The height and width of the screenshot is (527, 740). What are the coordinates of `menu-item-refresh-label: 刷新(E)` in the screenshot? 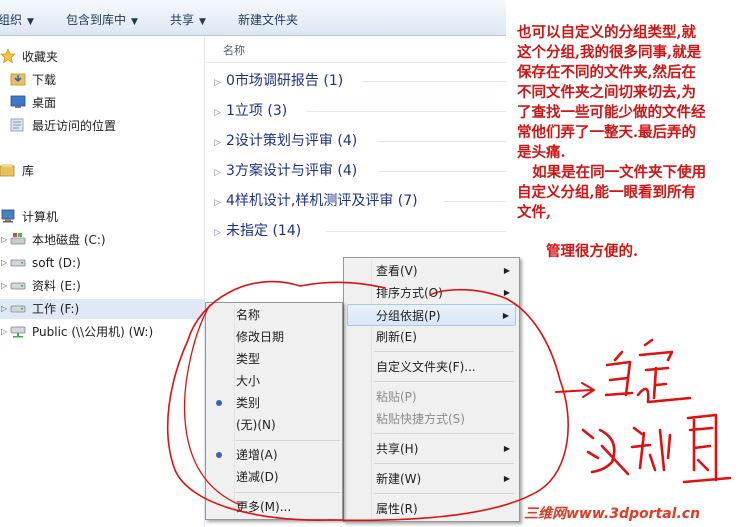 It's located at (396, 337).